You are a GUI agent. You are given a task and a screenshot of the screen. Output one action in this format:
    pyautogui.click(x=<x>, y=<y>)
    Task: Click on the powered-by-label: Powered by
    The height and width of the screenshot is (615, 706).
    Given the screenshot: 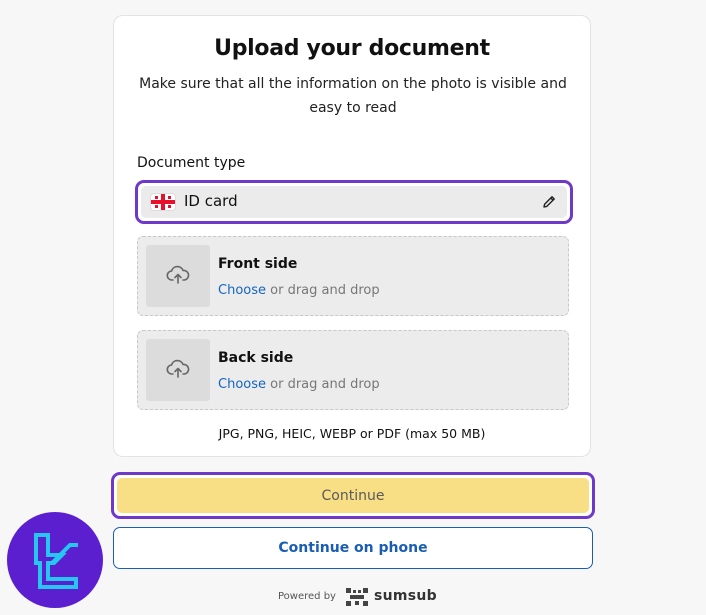 What is the action you would take?
    pyautogui.click(x=307, y=596)
    